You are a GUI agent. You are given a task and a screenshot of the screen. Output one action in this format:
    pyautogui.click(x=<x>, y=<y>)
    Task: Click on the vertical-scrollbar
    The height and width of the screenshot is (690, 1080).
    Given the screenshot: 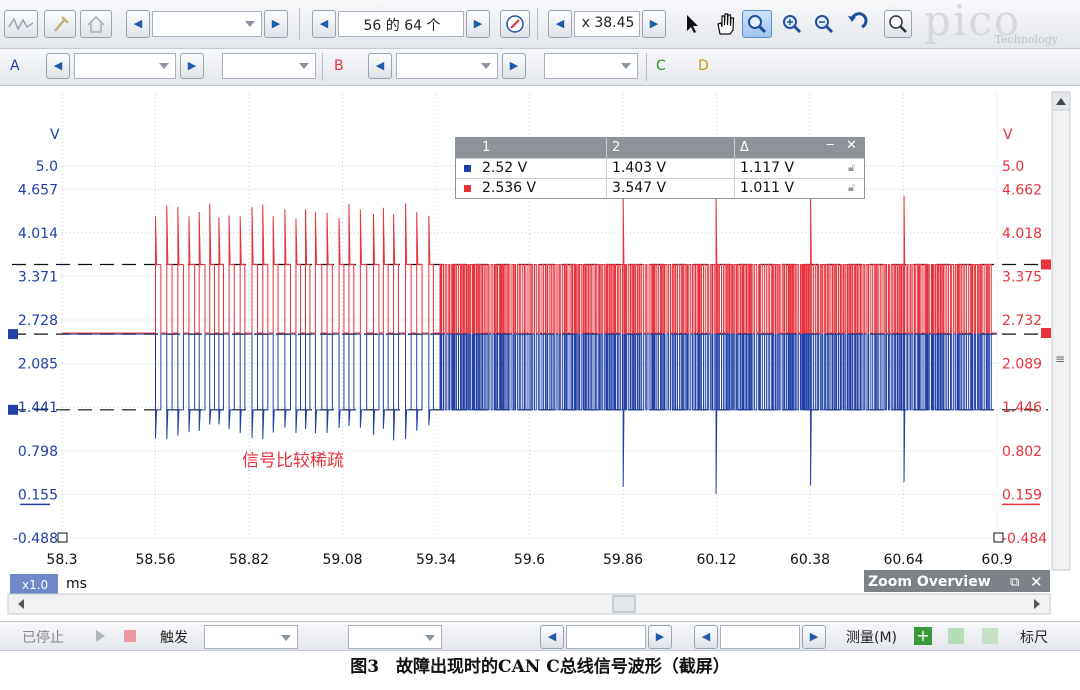 What is the action you would take?
    pyautogui.click(x=1061, y=331)
    